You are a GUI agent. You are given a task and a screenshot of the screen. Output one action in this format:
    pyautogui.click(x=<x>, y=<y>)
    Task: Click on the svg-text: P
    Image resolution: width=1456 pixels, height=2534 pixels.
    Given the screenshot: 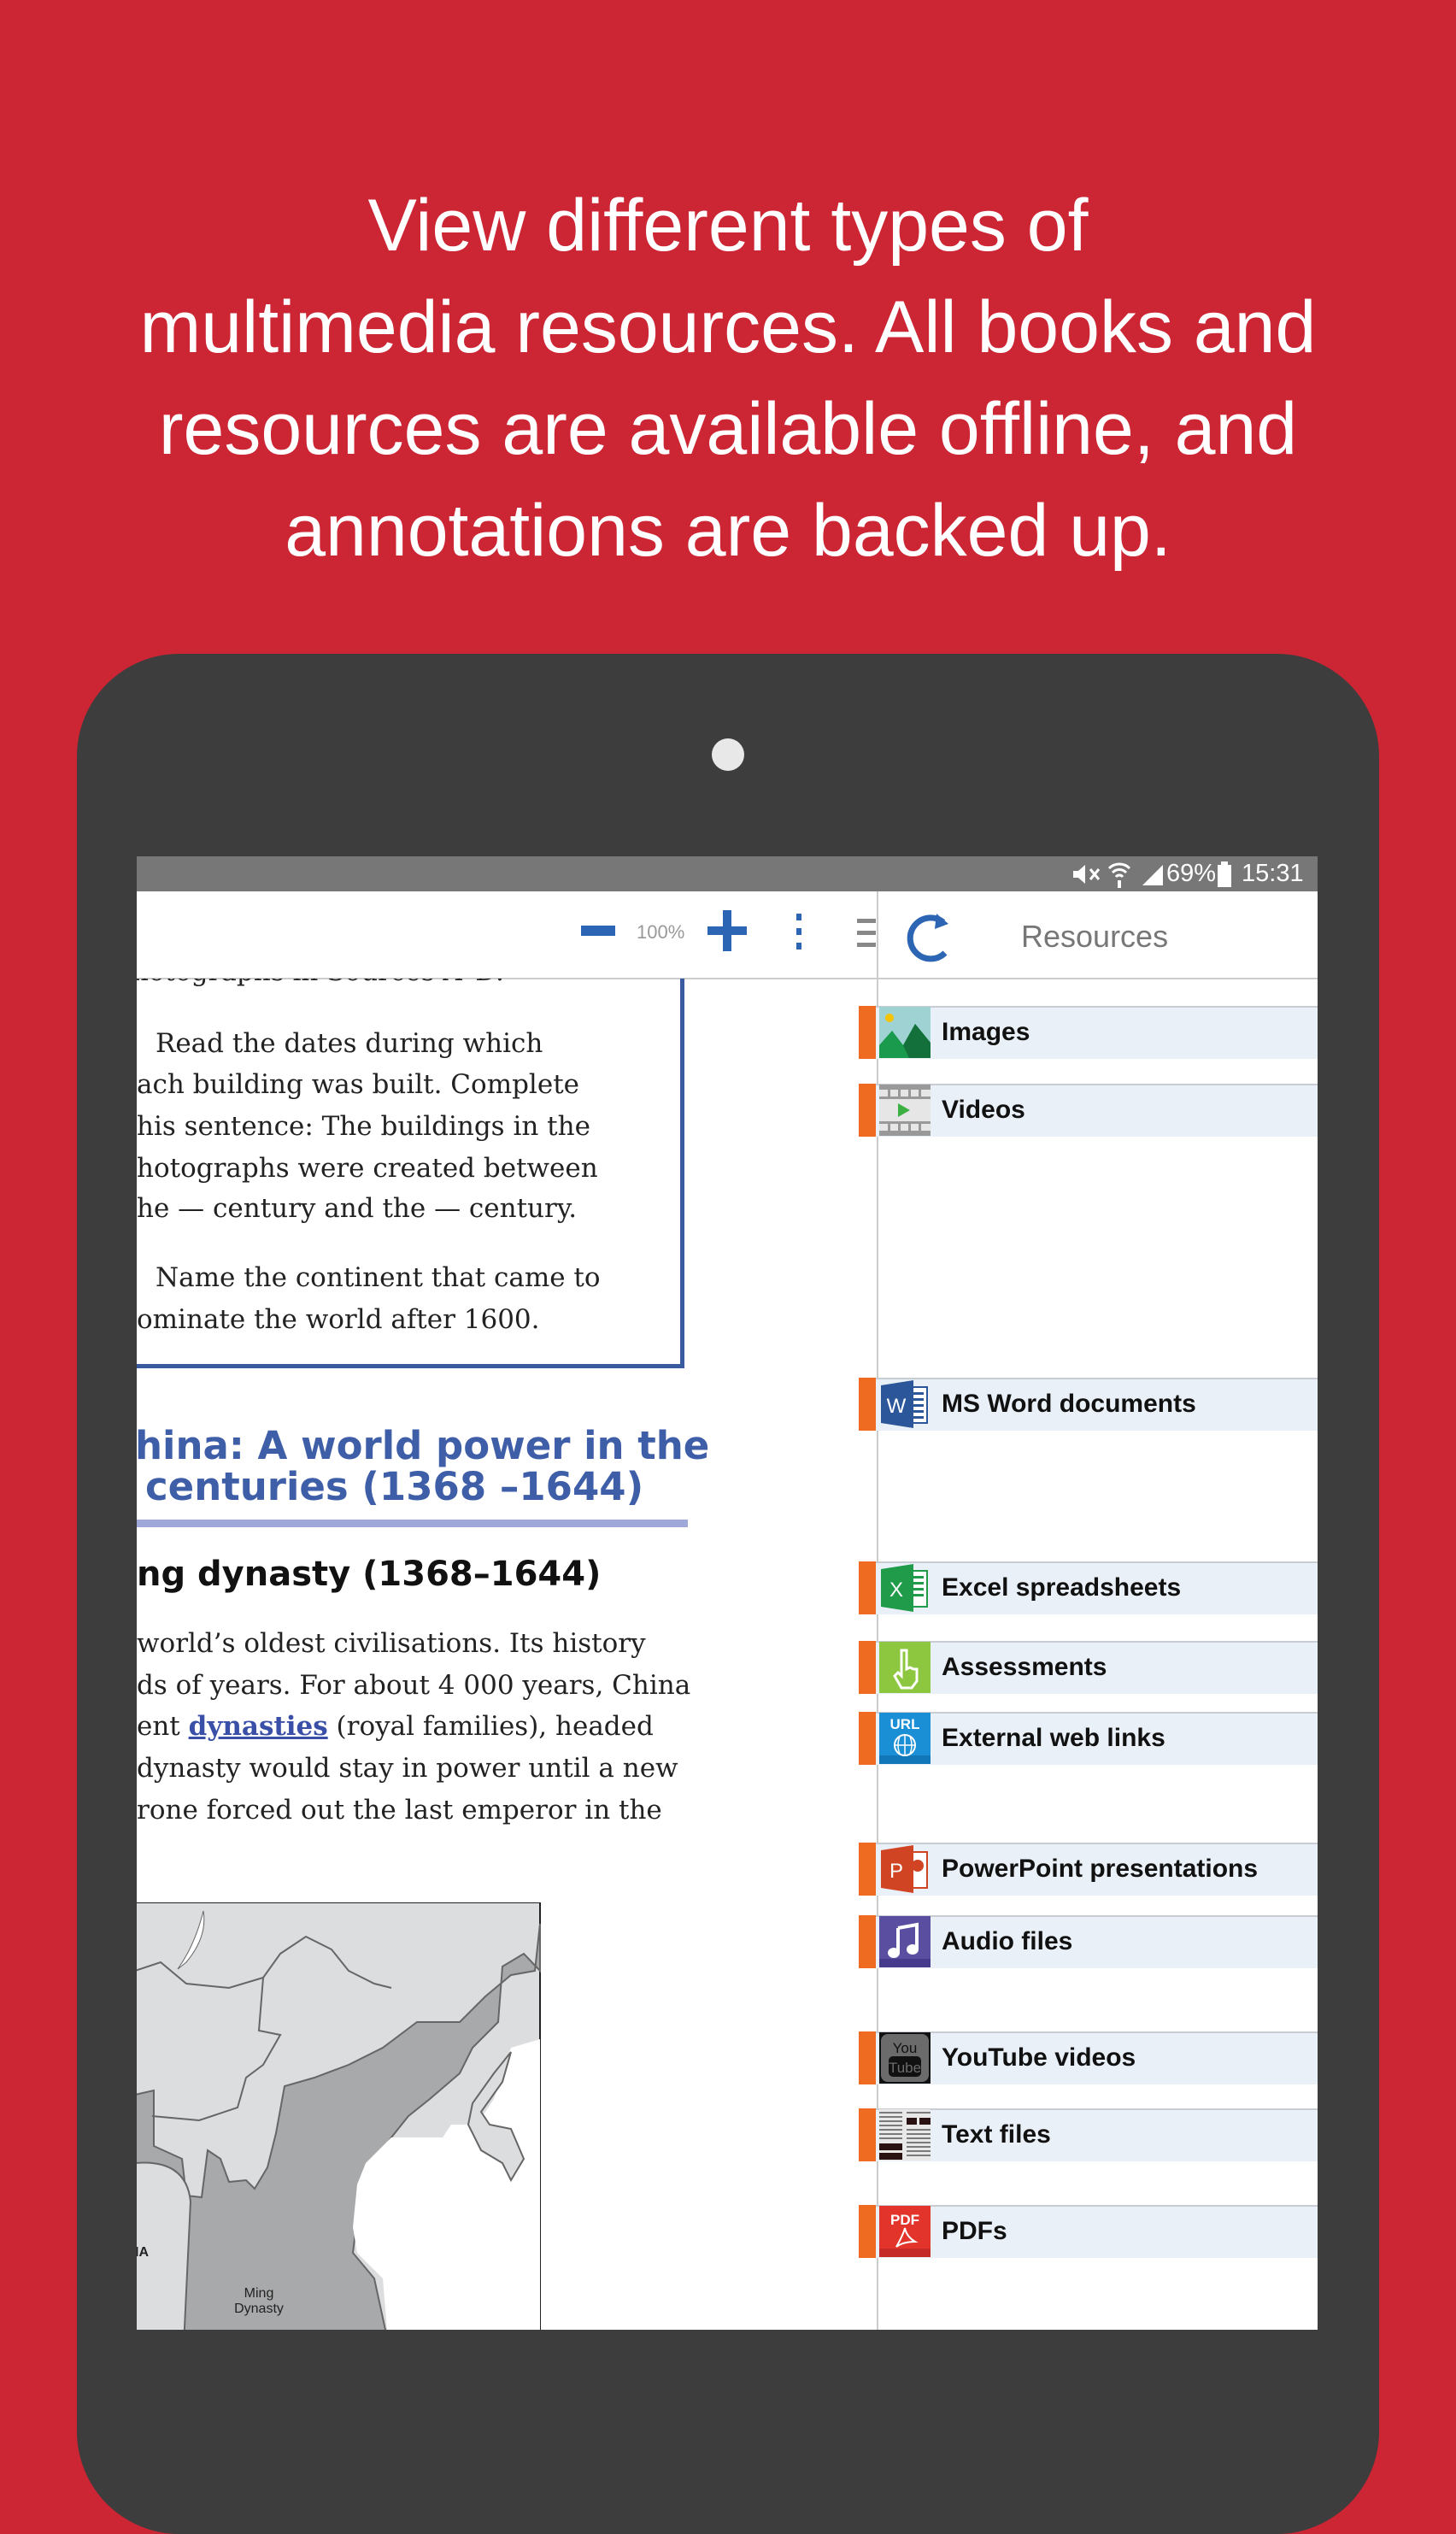 What is the action you would take?
    pyautogui.click(x=896, y=1871)
    